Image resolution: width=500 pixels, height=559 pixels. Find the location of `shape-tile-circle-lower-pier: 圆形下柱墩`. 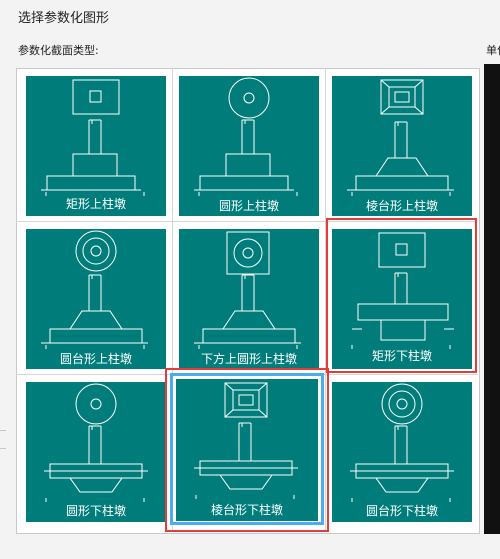

shape-tile-circle-lower-pier: 圆形下柱墩 is located at coordinates (96, 452).